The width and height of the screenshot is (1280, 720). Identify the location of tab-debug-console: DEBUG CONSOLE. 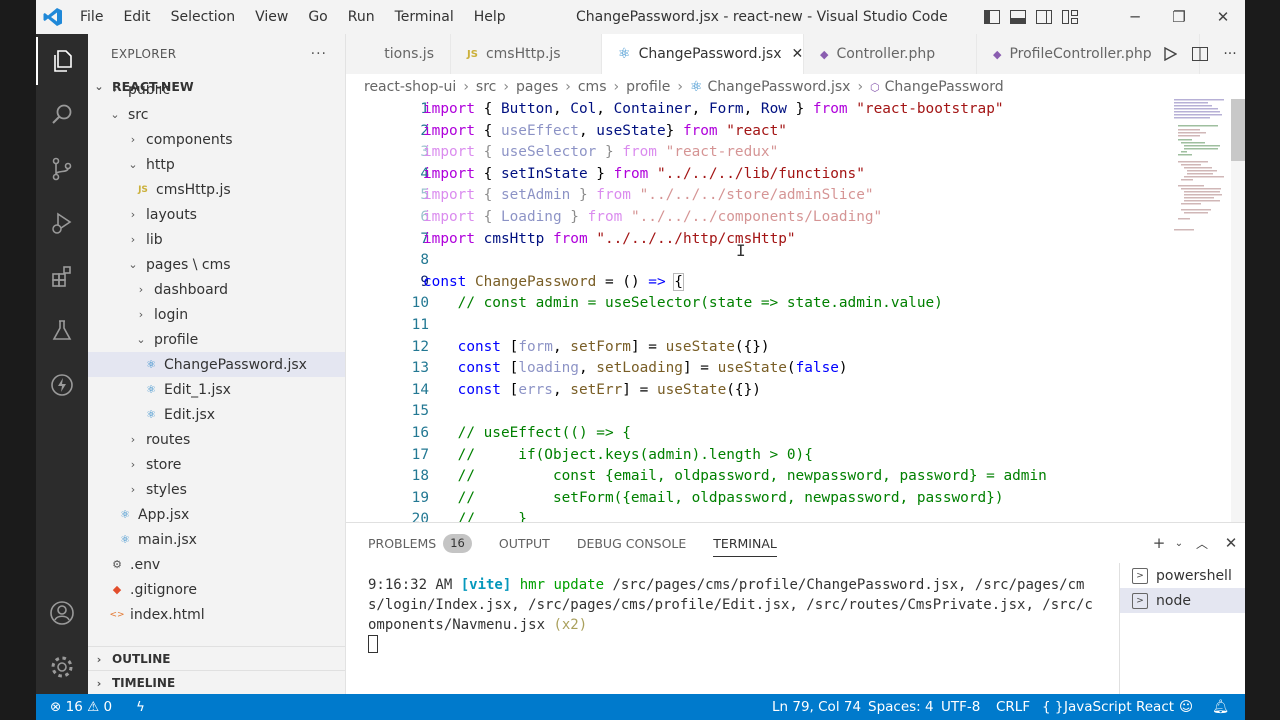
(631, 543).